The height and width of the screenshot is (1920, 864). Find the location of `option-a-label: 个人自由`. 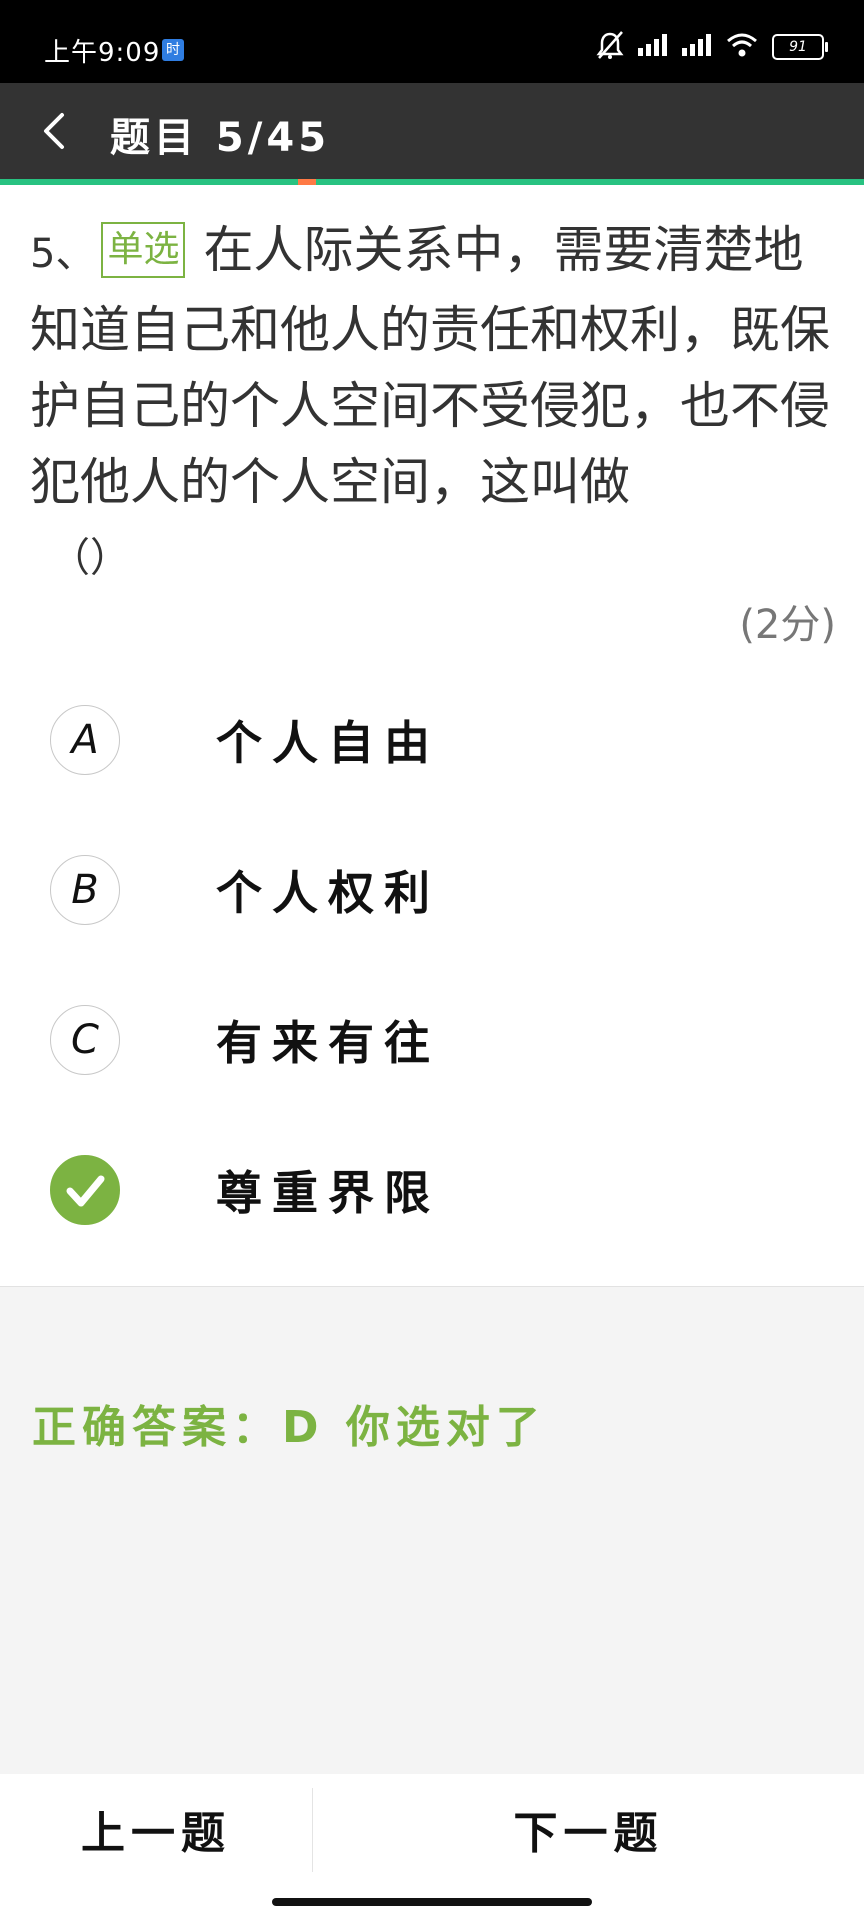

option-a-label: 个人自由 is located at coordinates (328, 743).